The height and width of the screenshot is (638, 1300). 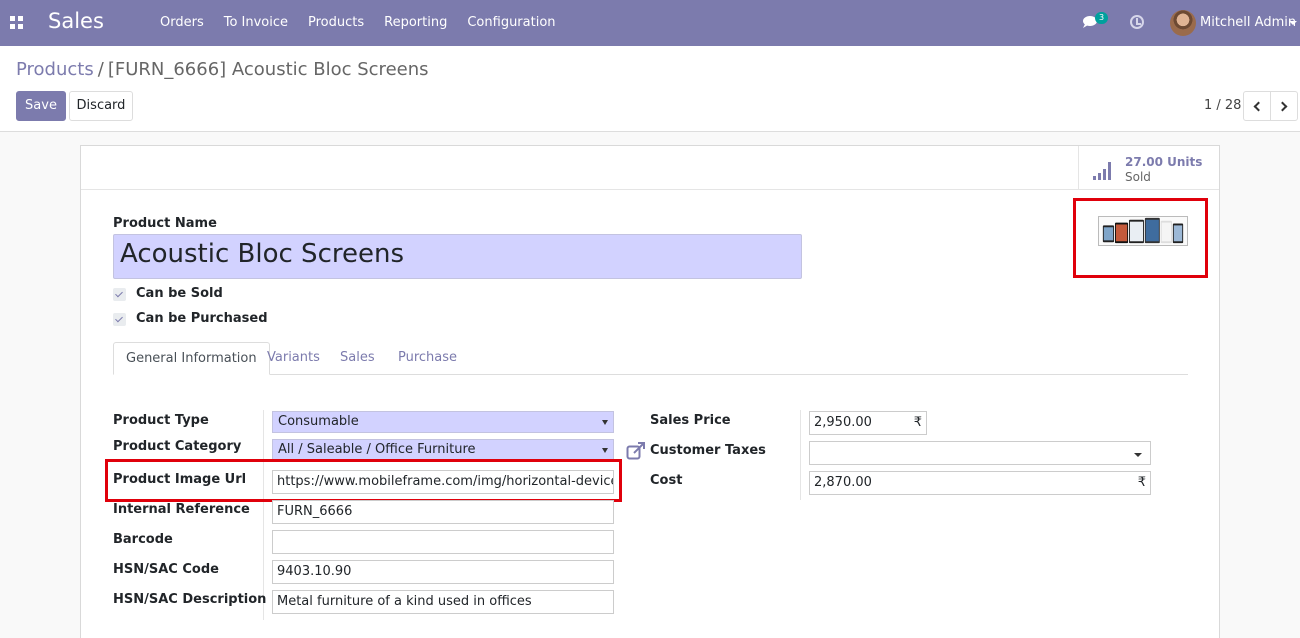 I want to click on sales-price-input: 2,950.00 ₹, so click(x=868, y=423).